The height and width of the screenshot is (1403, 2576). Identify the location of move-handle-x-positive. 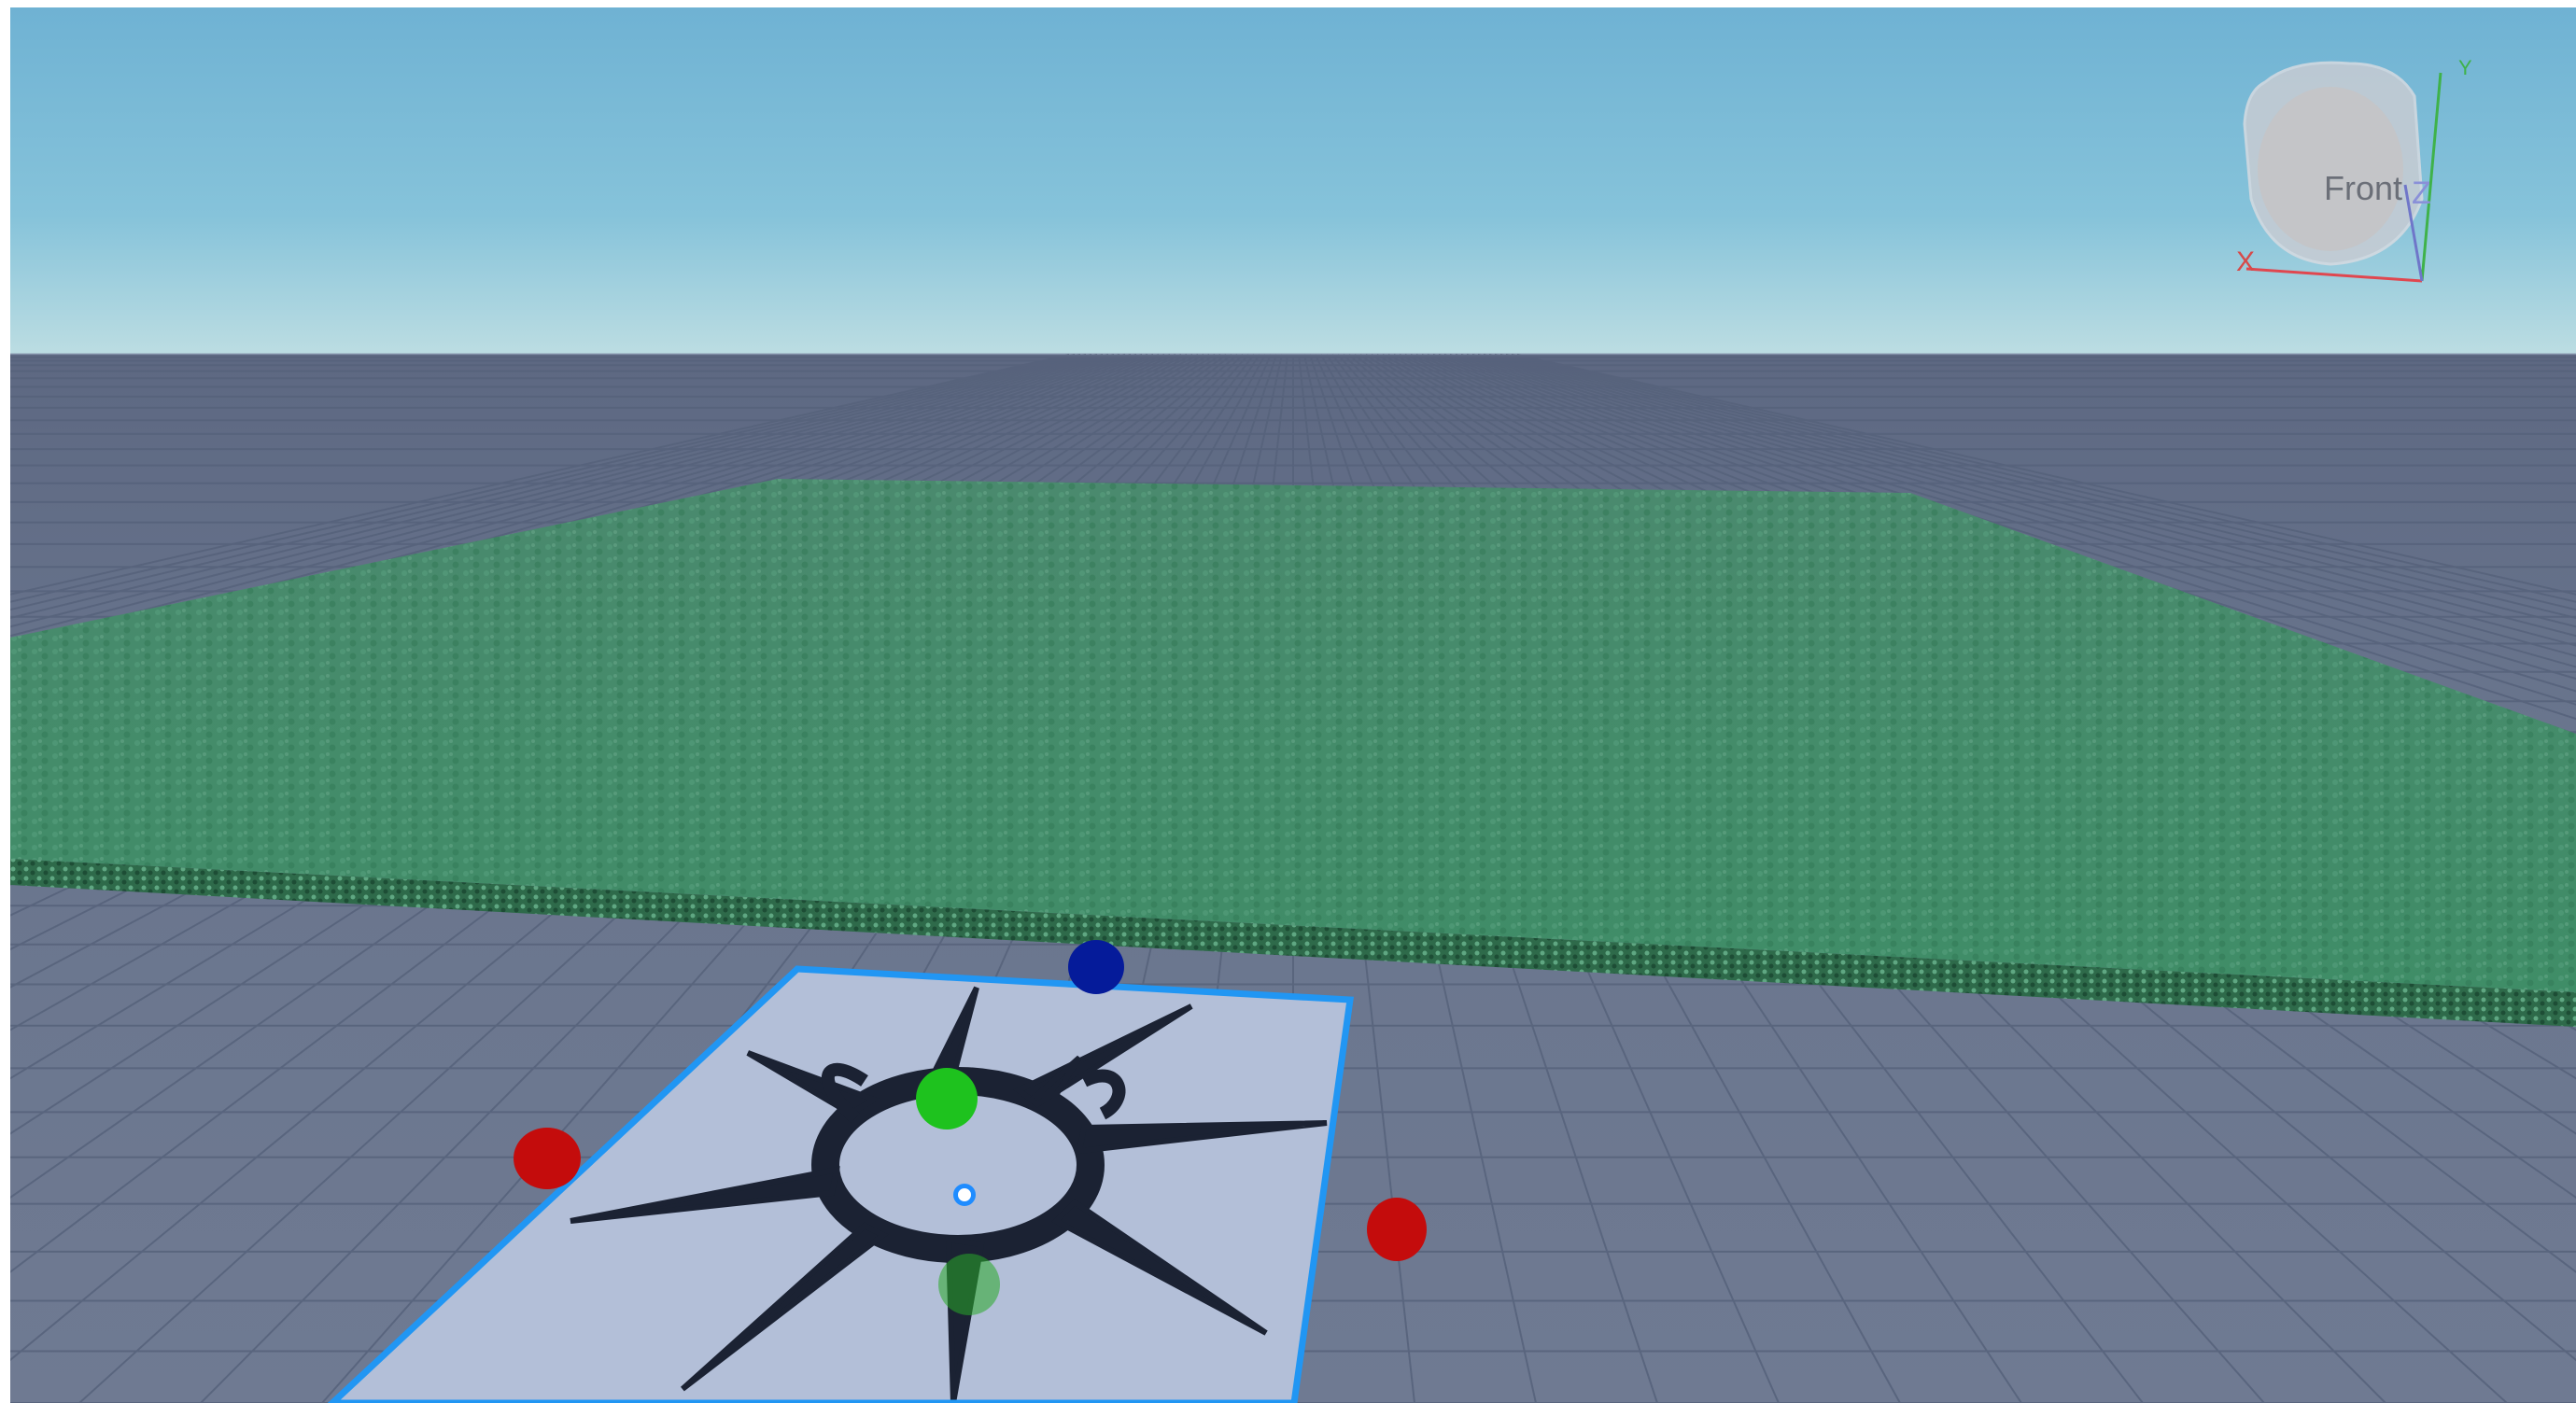
(1397, 1229).